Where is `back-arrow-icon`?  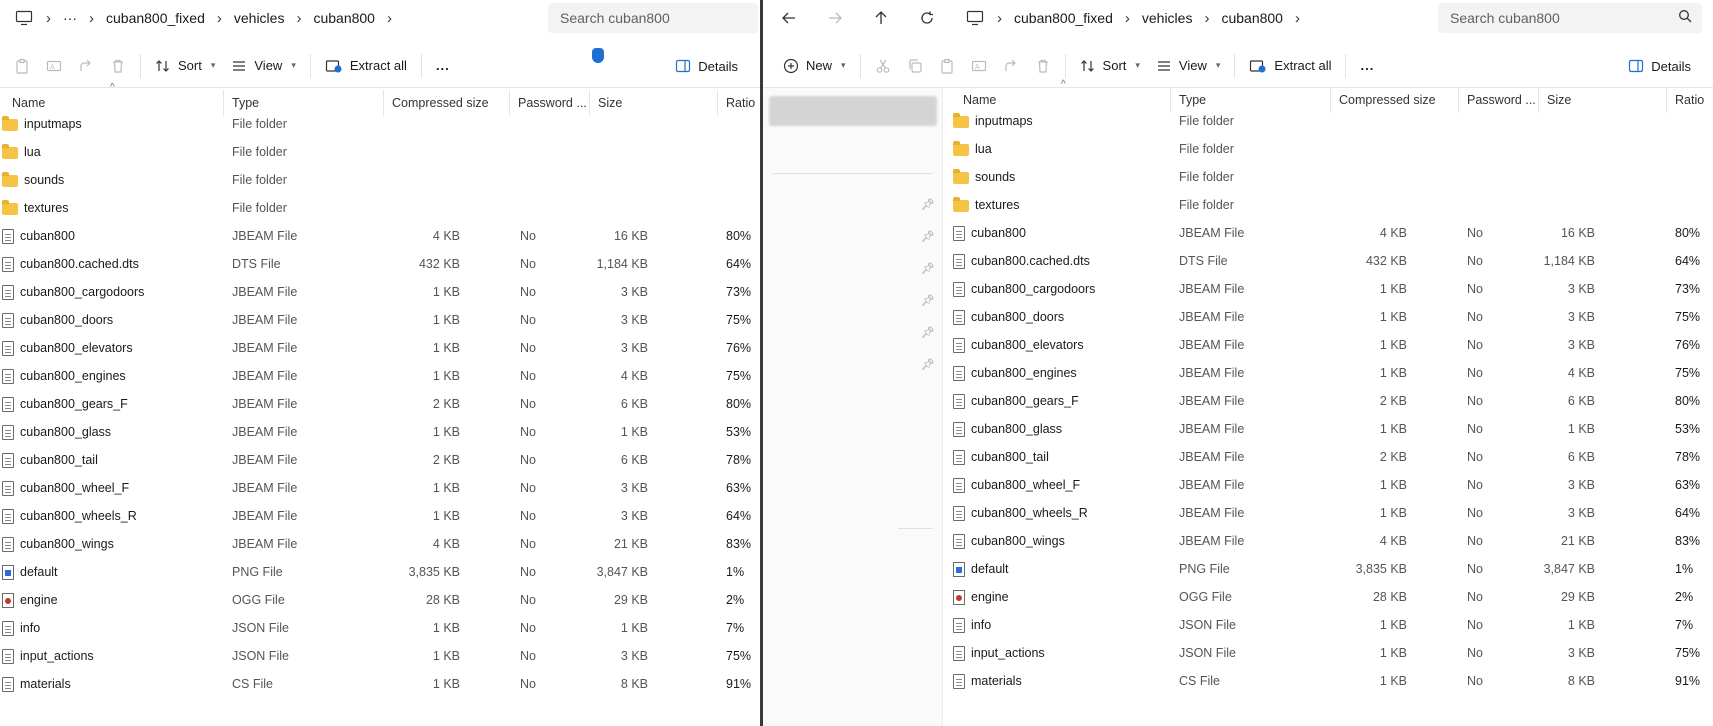 back-arrow-icon is located at coordinates (789, 18).